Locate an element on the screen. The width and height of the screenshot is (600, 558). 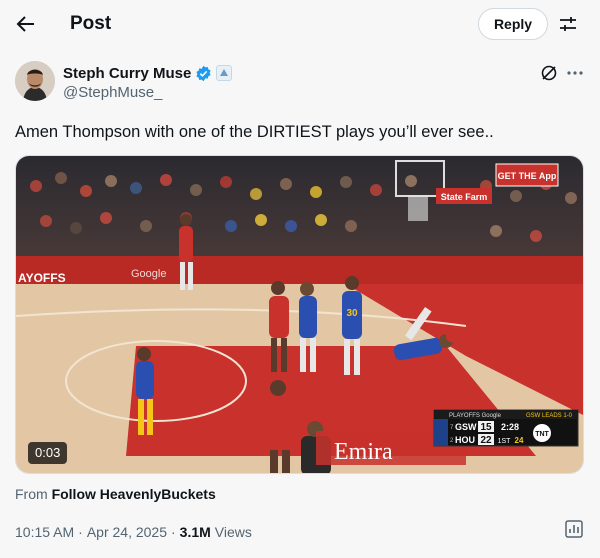
tweet-time: 10:15 AM is located at coordinates (44, 532).